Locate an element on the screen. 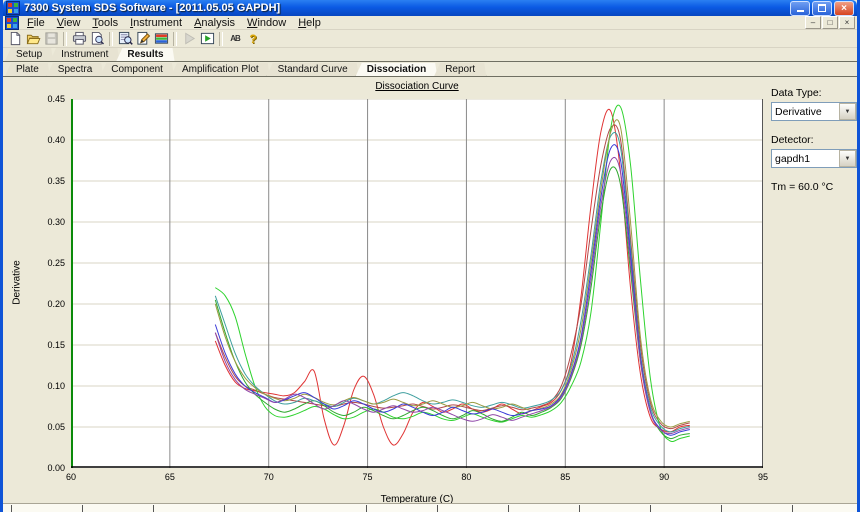 The image size is (860, 512). view-results-button is located at coordinates (207, 39).